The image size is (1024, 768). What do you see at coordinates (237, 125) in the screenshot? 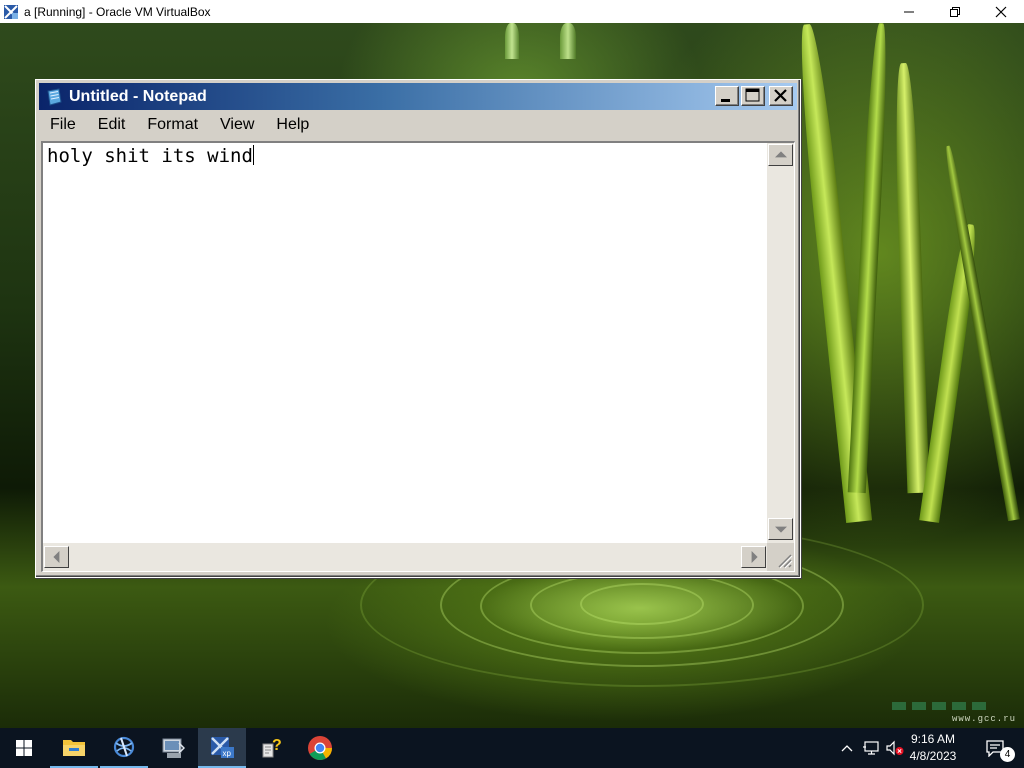
I see `menu-view: View` at bounding box center [237, 125].